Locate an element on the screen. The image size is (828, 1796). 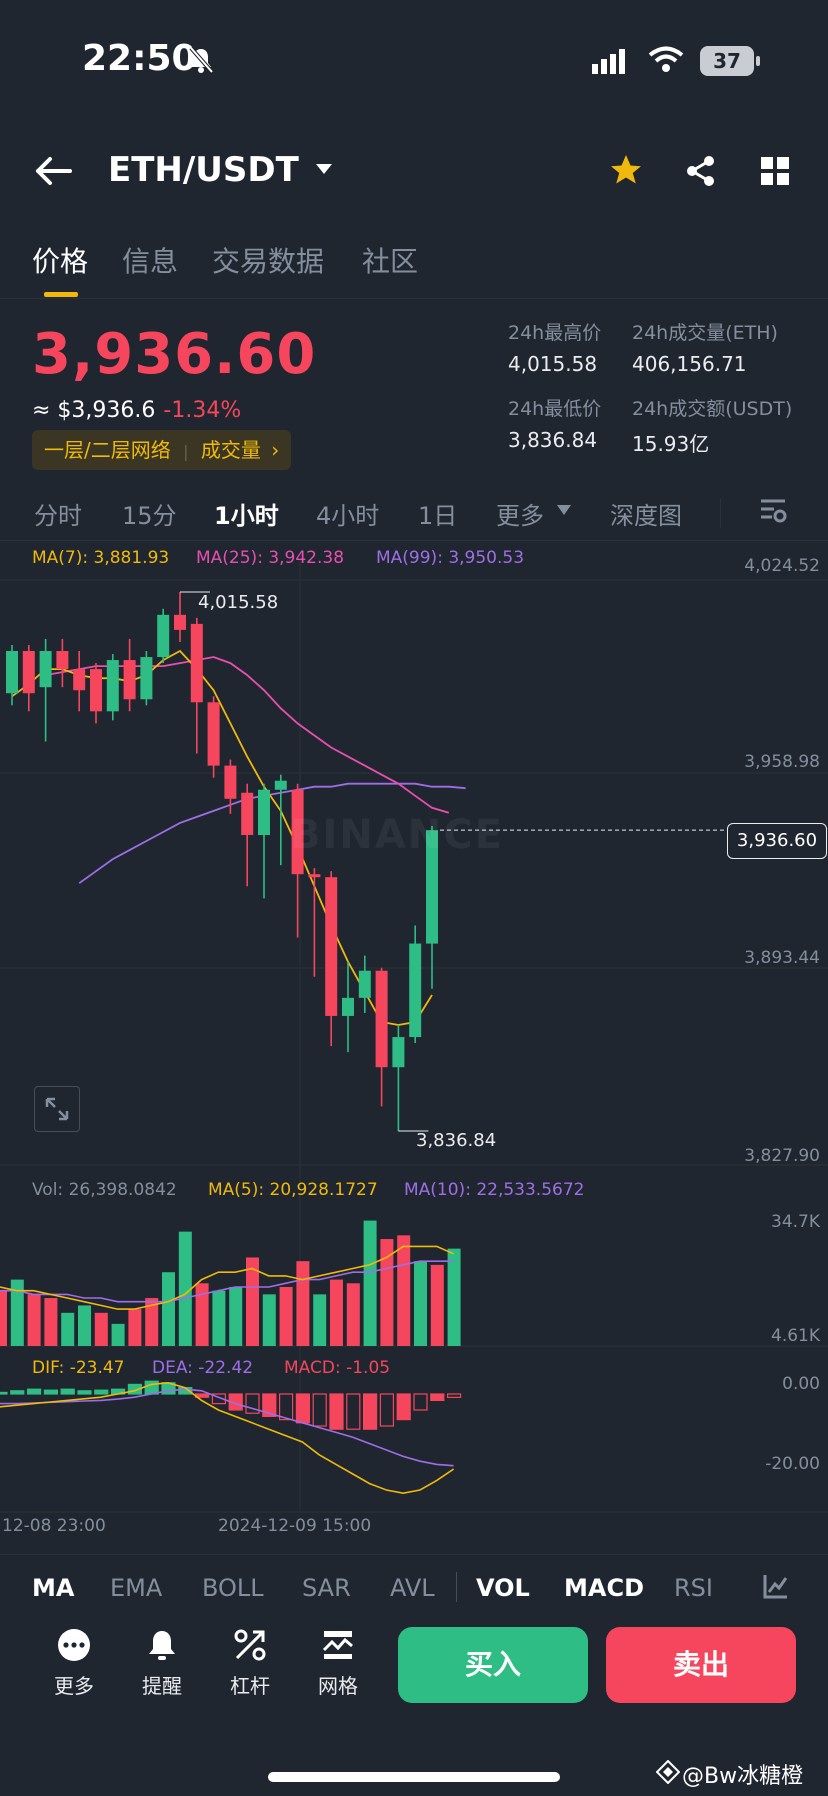
indicator-ema: EMA is located at coordinates (136, 1588).